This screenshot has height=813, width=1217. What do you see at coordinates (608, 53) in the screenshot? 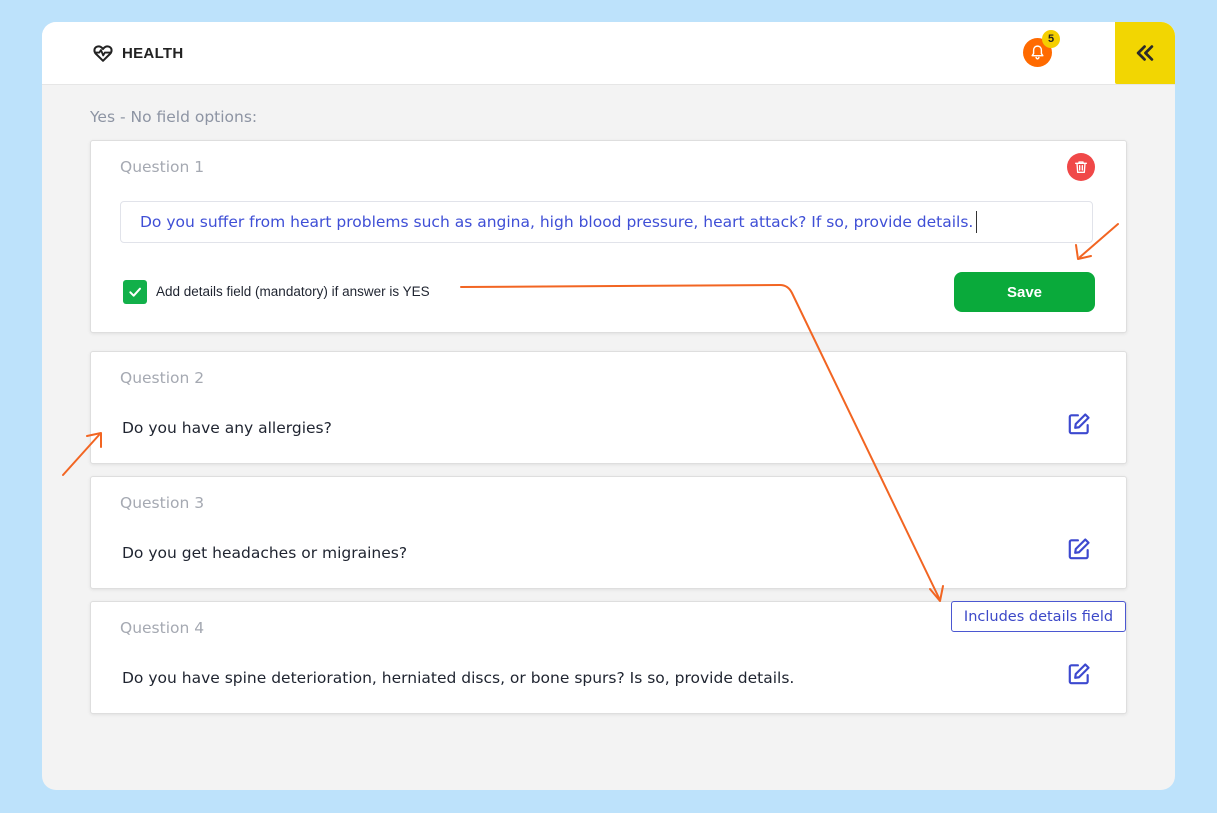
I see `top-bar: HEALTH 5` at bounding box center [608, 53].